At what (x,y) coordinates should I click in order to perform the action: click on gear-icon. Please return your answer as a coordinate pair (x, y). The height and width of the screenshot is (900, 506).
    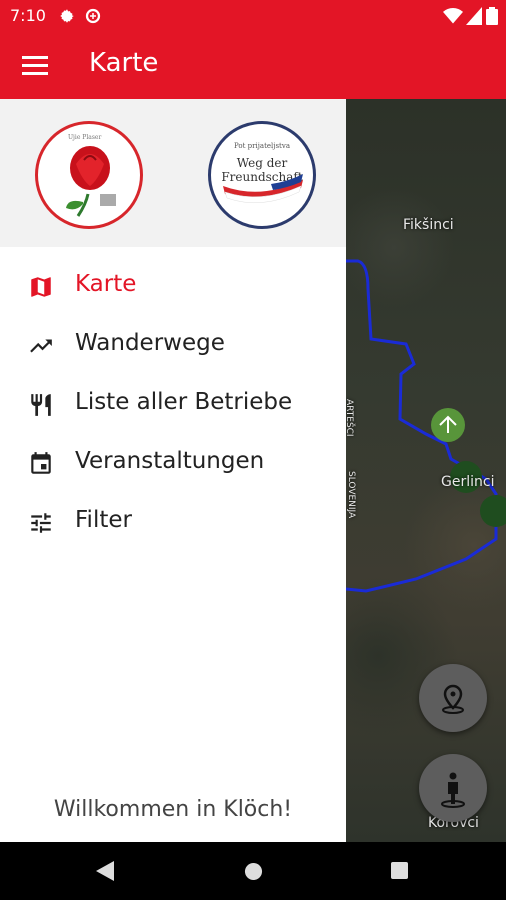
    Looking at the image, I should click on (67, 18).